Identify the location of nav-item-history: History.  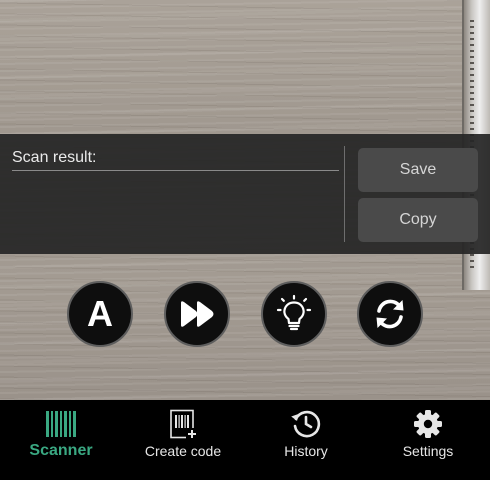
(306, 440).